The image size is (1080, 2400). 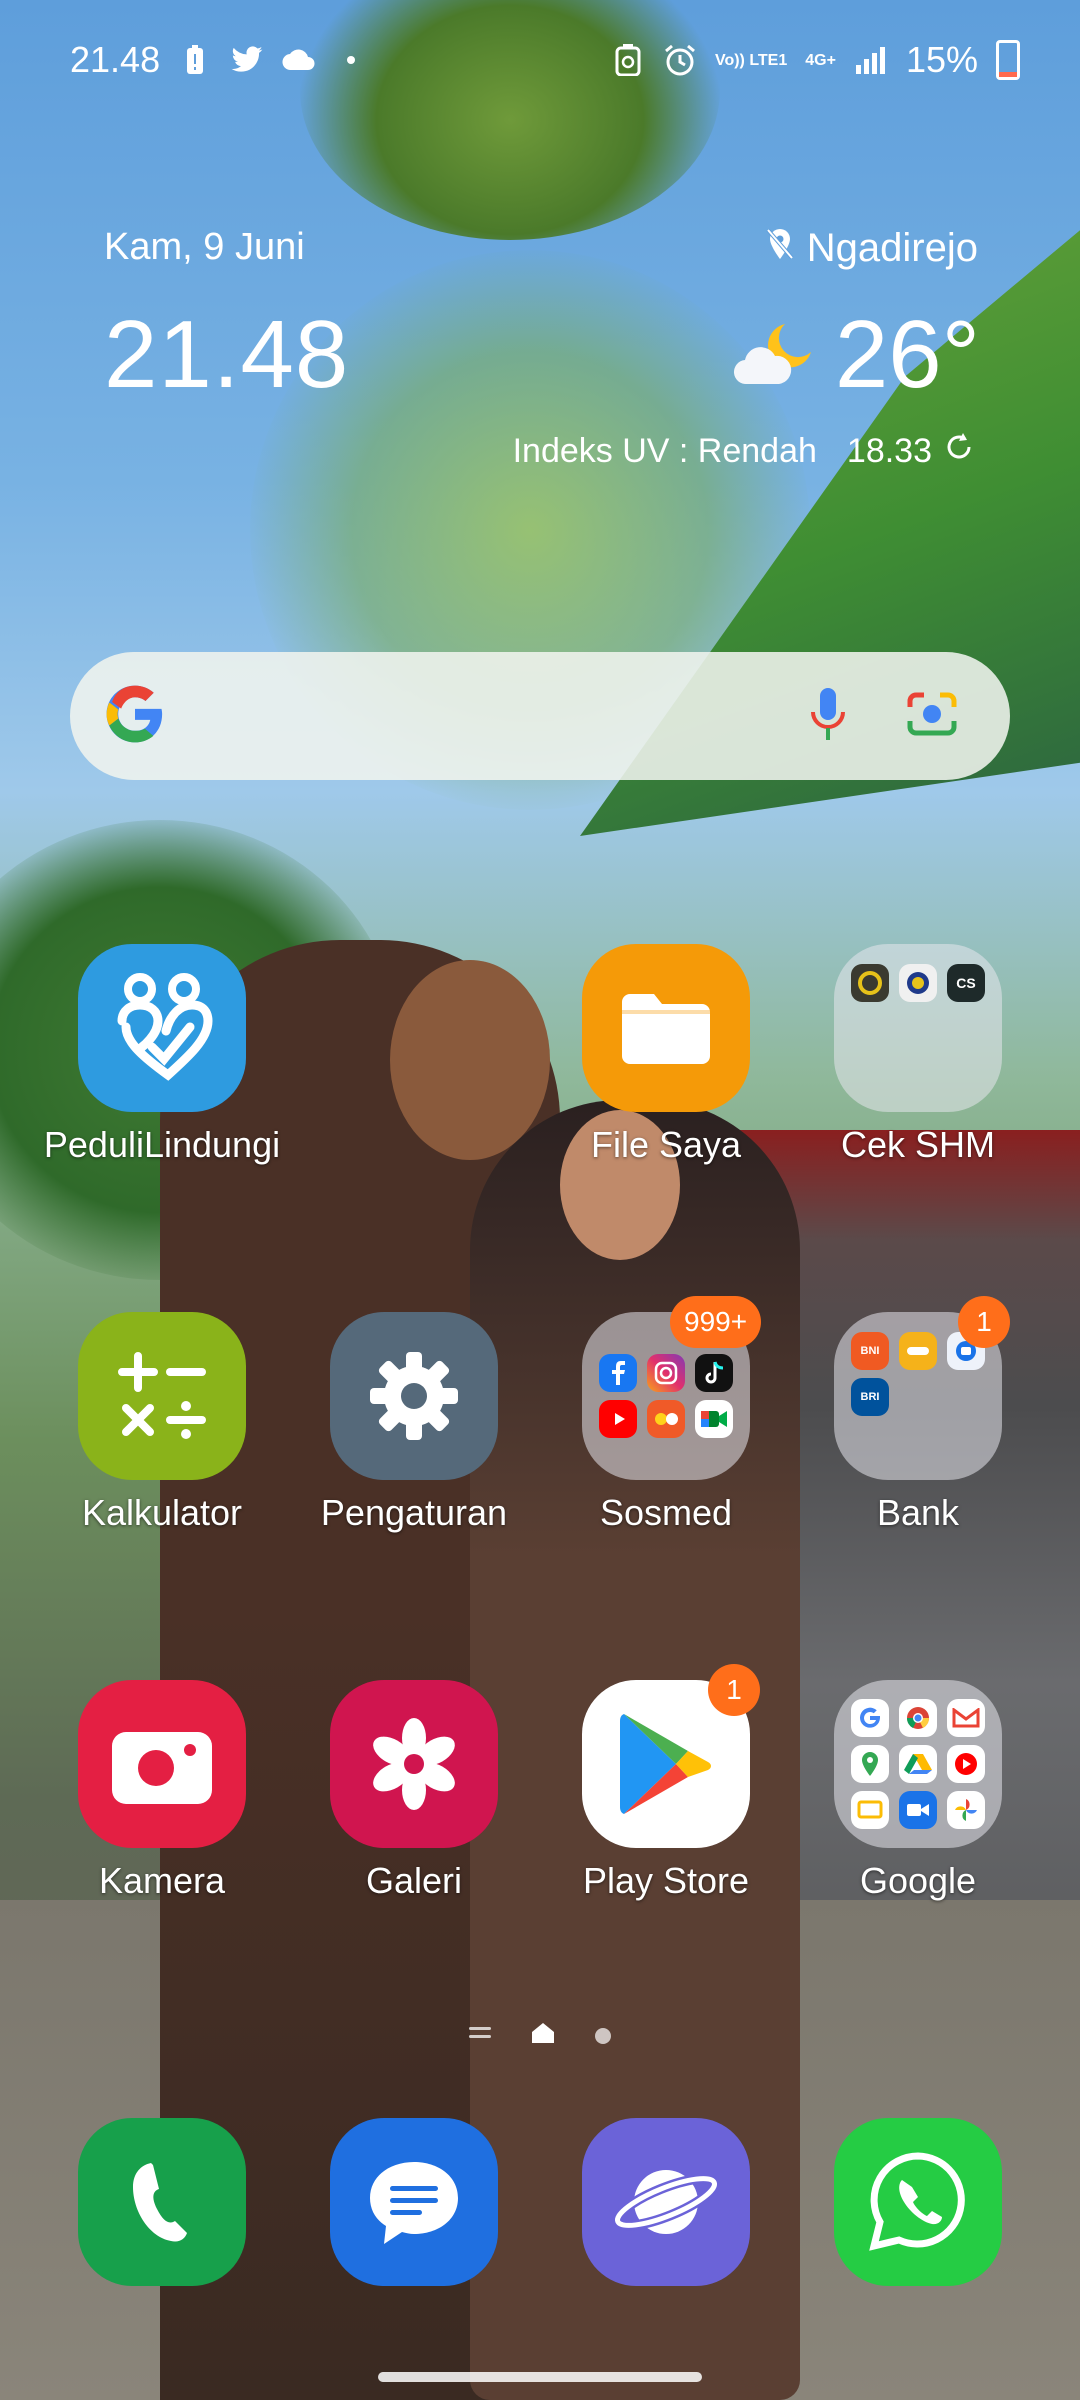 What do you see at coordinates (666, 1373) in the screenshot?
I see `instagram-icon` at bounding box center [666, 1373].